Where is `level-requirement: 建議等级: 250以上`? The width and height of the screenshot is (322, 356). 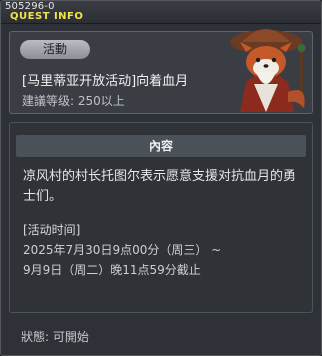
level-requirement: 建議等级: 250以上 is located at coordinates (73, 101).